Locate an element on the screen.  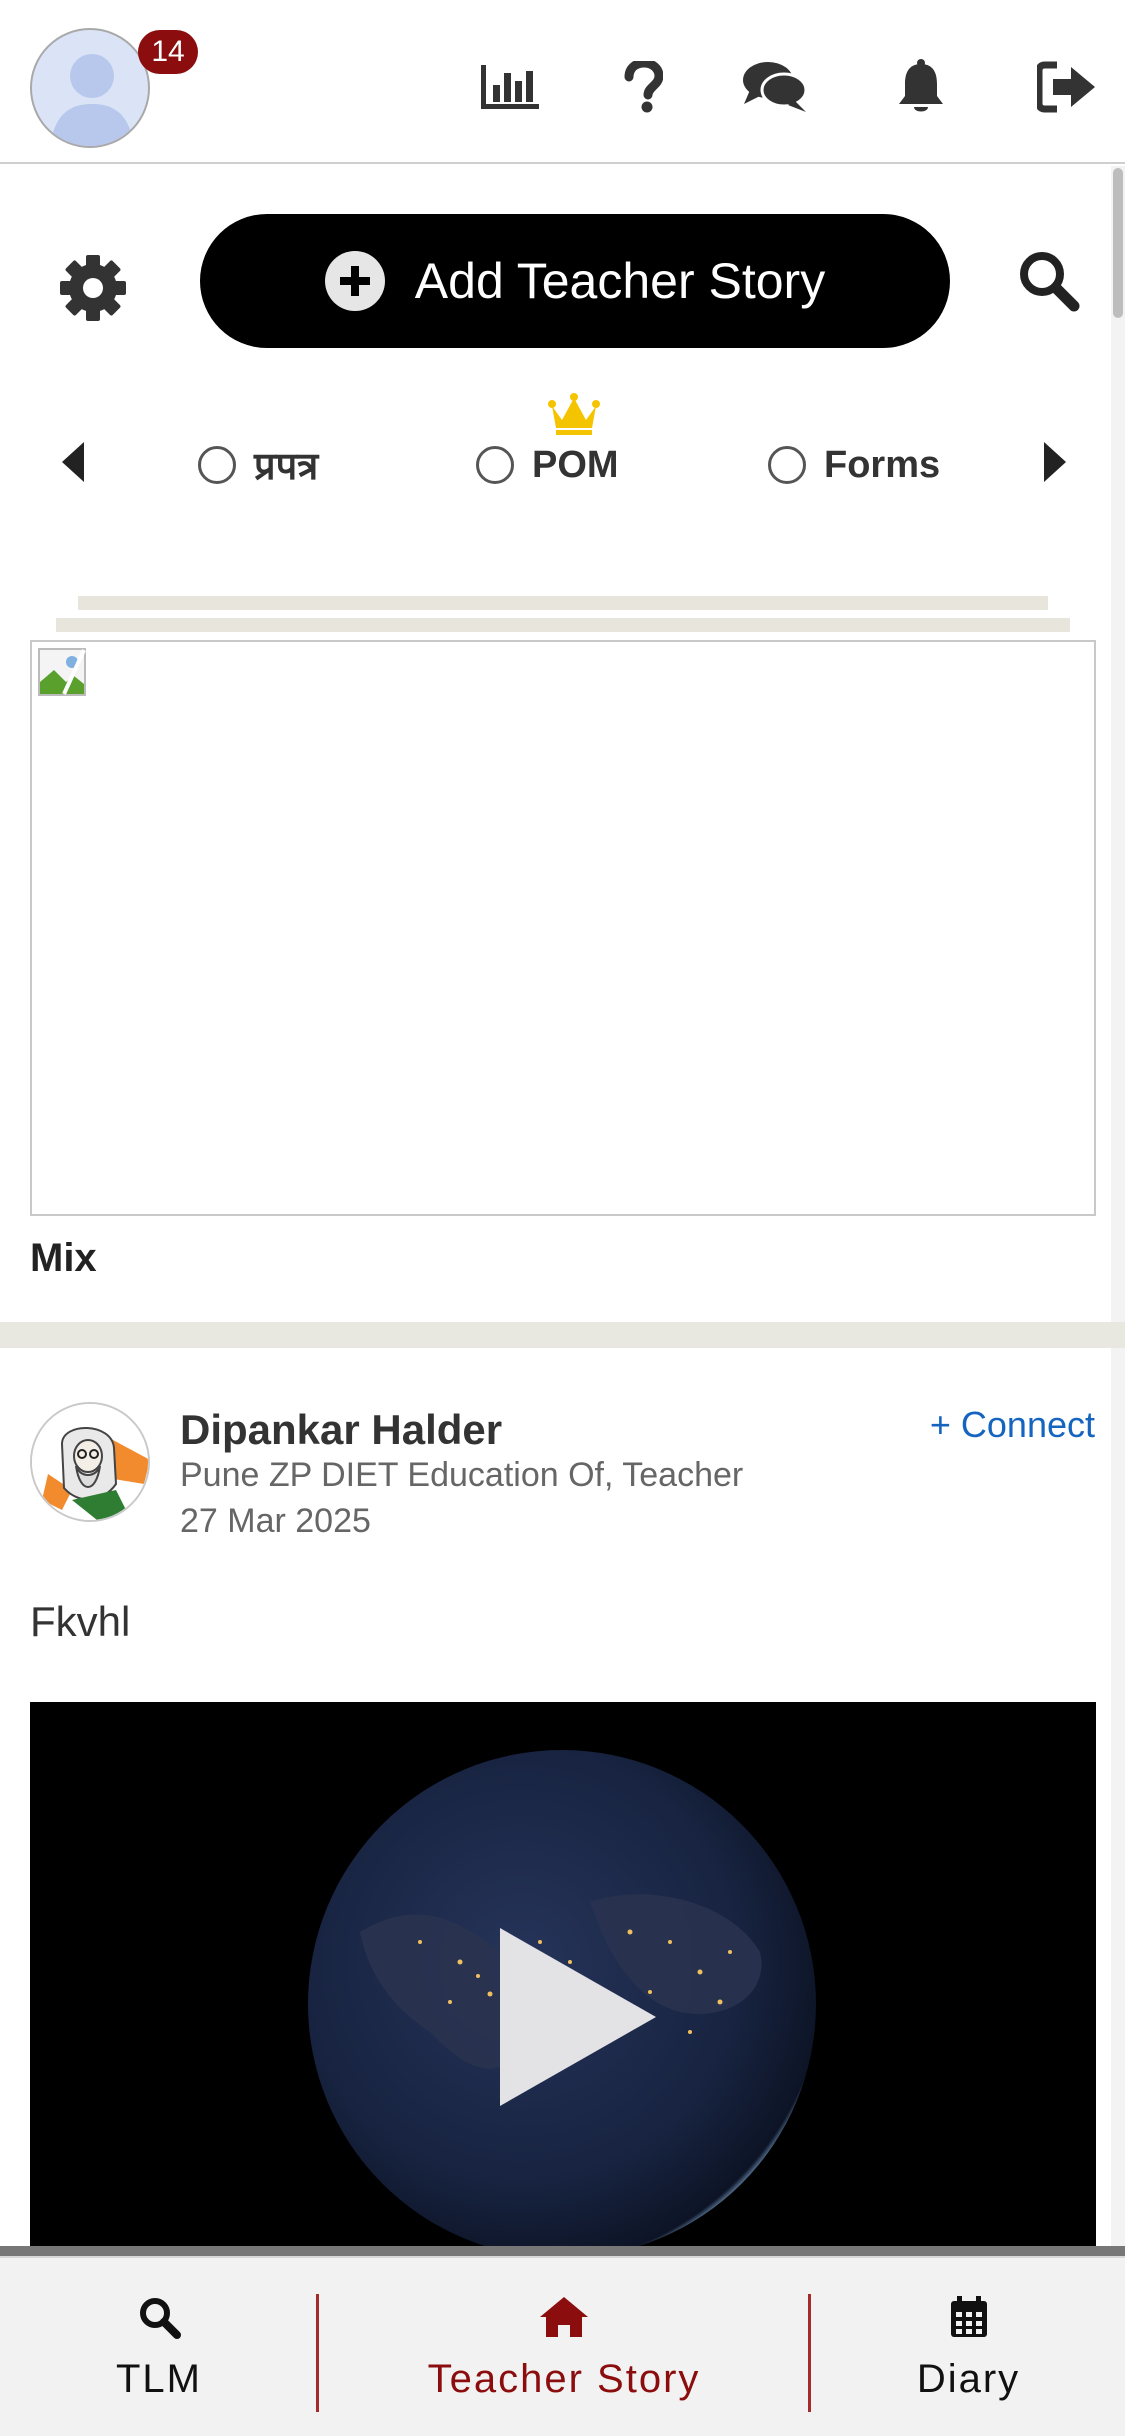
featured-card-label: Mix is located at coordinates (63, 1258).